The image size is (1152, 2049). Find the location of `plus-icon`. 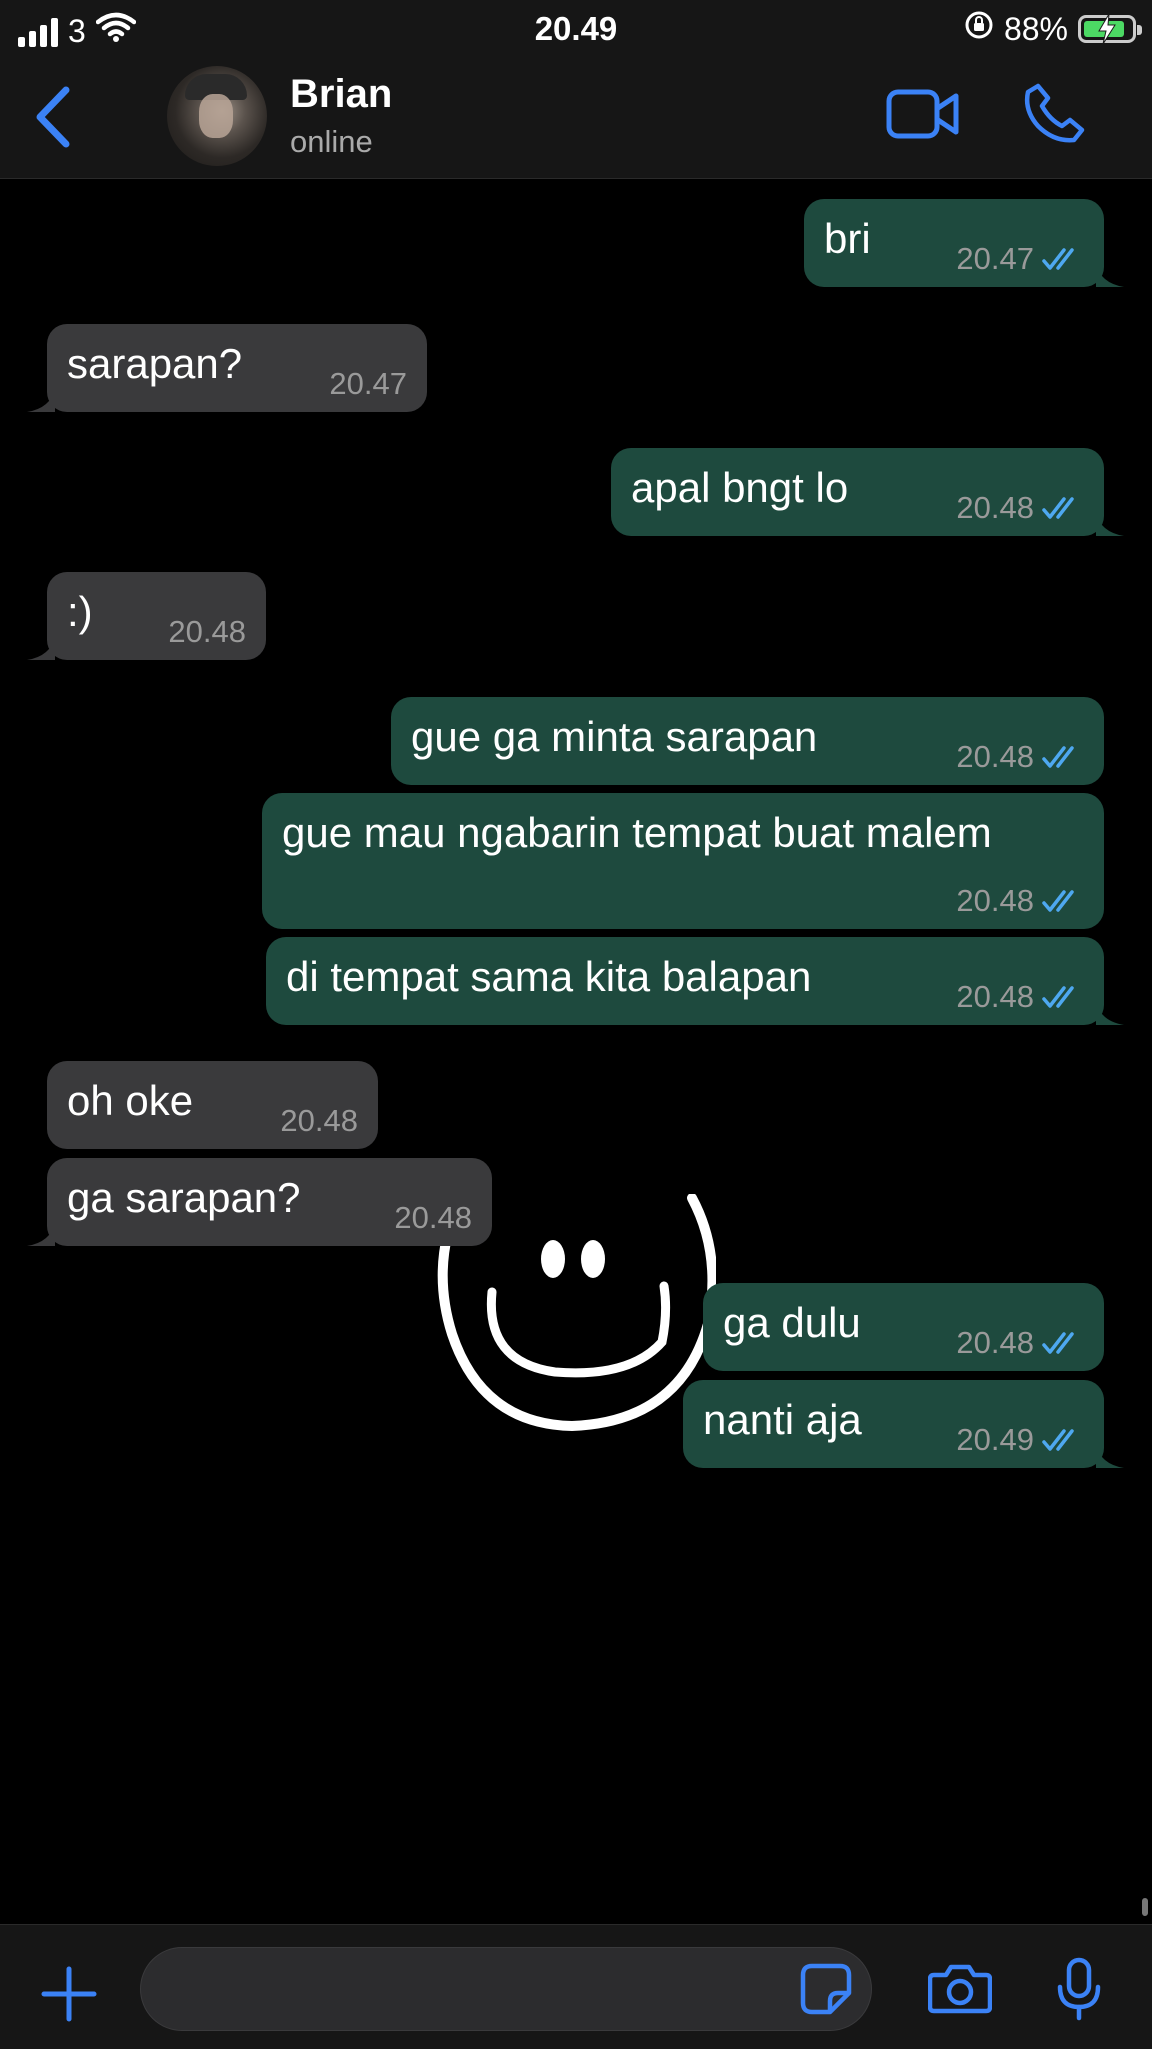

plus-icon is located at coordinates (69, 1996).